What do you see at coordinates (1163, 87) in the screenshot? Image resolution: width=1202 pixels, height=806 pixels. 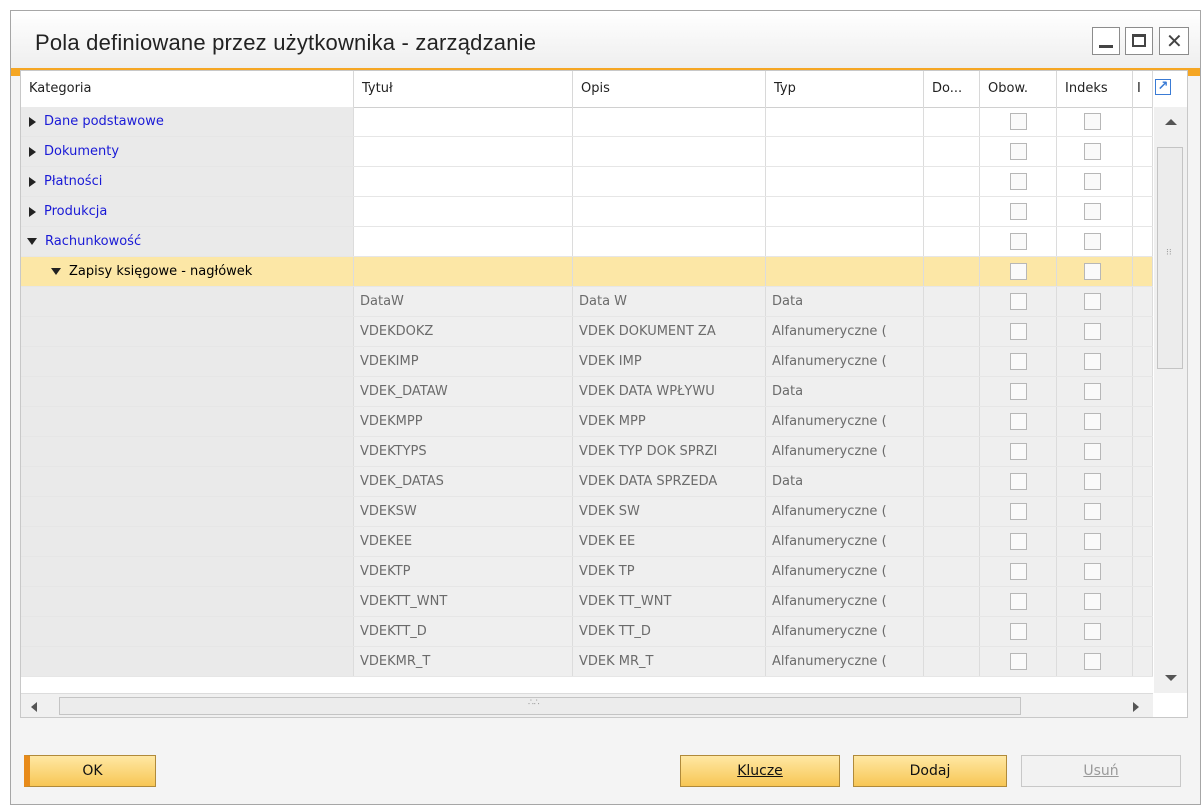 I see `expand-arrow-icon: ↗` at bounding box center [1163, 87].